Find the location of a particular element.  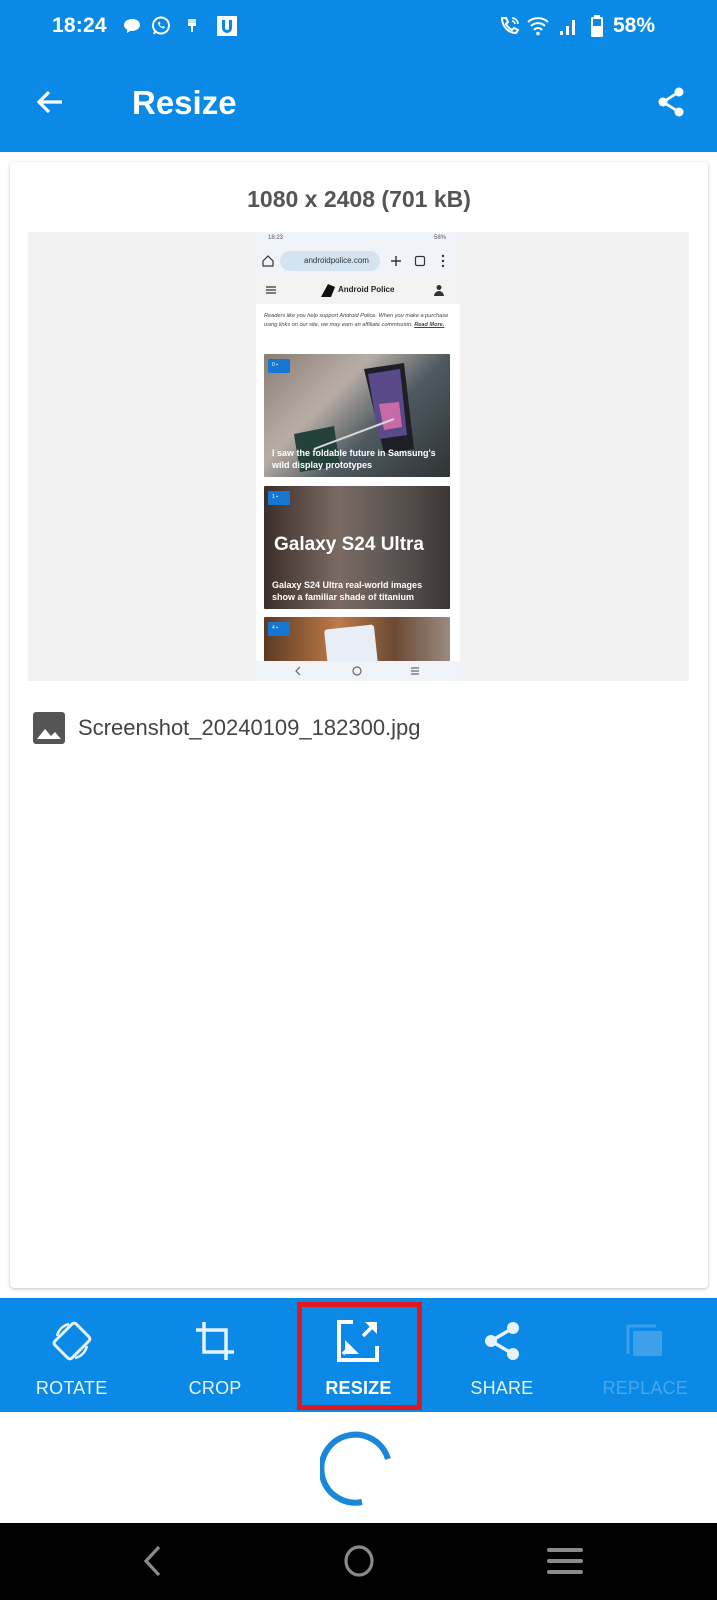

preview-comment-badge: 1 ▪ is located at coordinates (279, 498).